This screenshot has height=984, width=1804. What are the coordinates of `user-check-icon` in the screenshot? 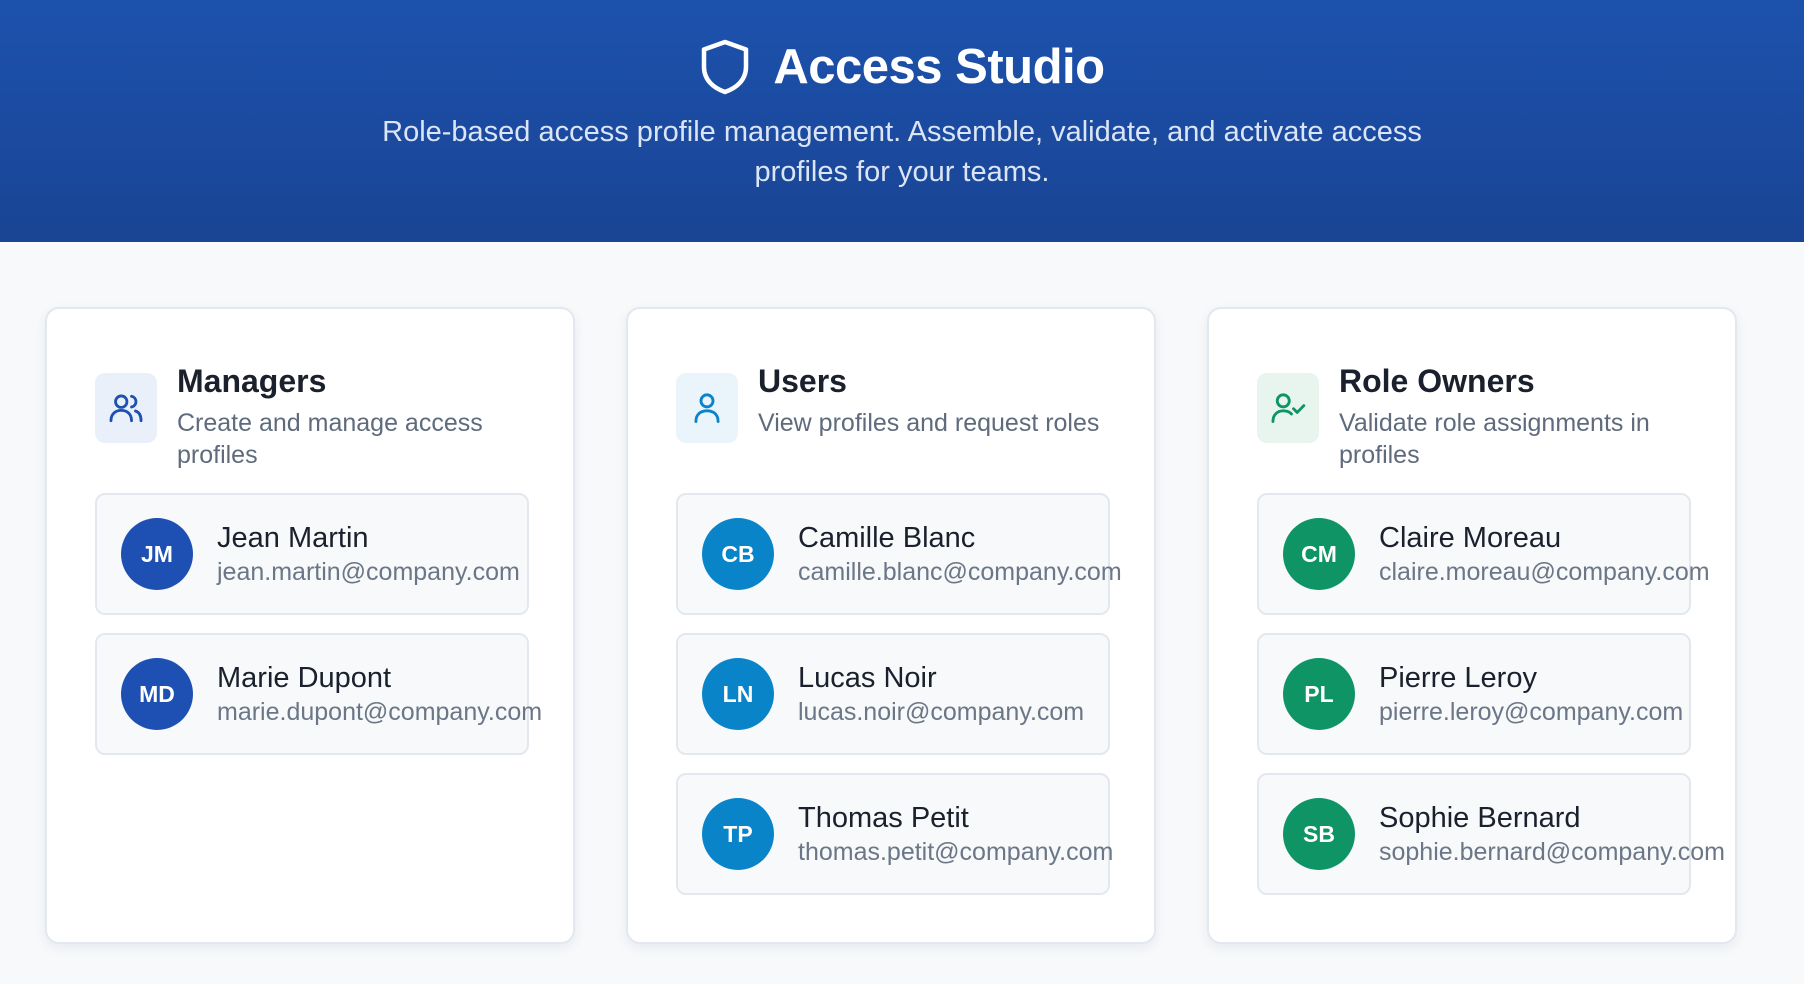 It's located at (1288, 408).